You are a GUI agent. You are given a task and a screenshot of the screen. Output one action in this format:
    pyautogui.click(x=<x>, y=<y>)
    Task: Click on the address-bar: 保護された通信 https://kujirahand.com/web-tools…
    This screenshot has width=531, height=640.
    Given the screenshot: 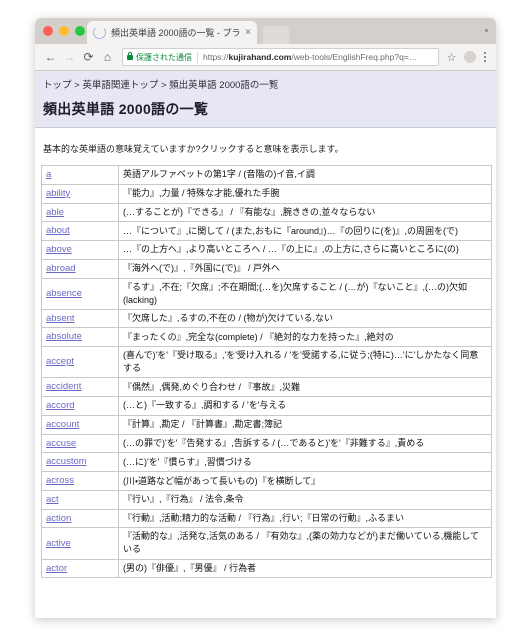 What is the action you would take?
    pyautogui.click(x=280, y=57)
    